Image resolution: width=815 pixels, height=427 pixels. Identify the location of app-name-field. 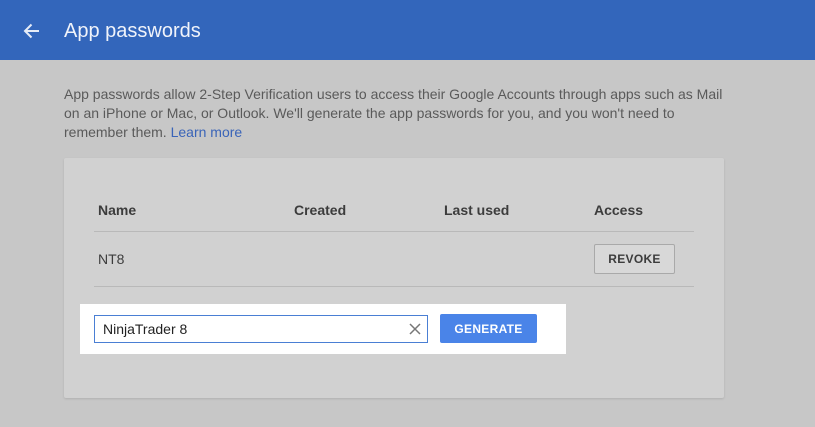
(261, 329).